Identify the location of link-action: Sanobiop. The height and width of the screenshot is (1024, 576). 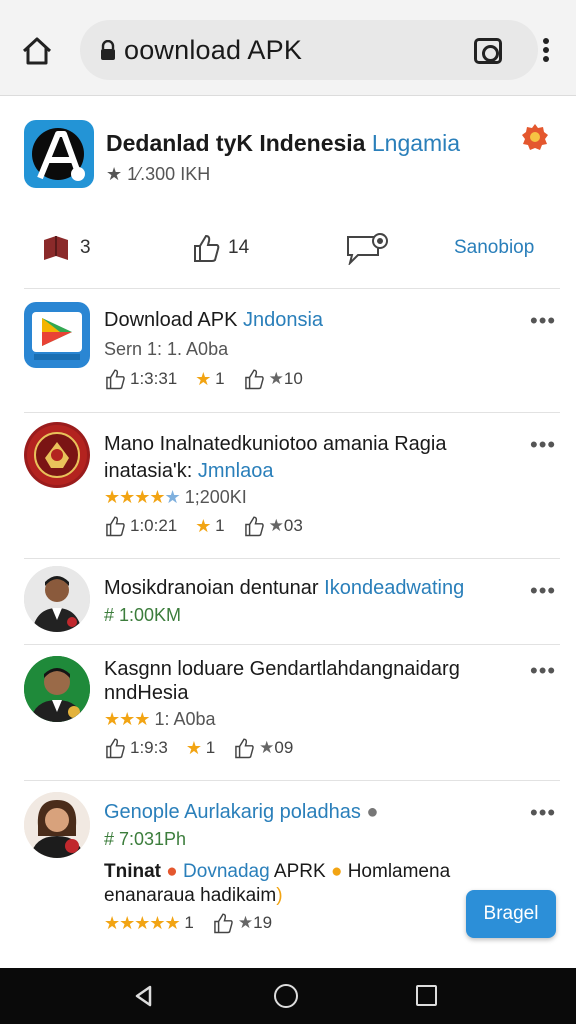
(494, 248).